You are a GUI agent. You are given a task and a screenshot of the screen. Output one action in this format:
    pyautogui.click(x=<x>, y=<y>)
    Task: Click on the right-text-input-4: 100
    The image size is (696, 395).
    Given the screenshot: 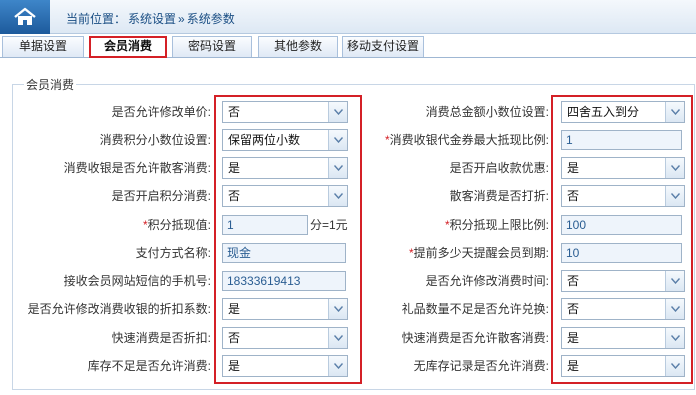 What is the action you would take?
    pyautogui.click(x=621, y=225)
    